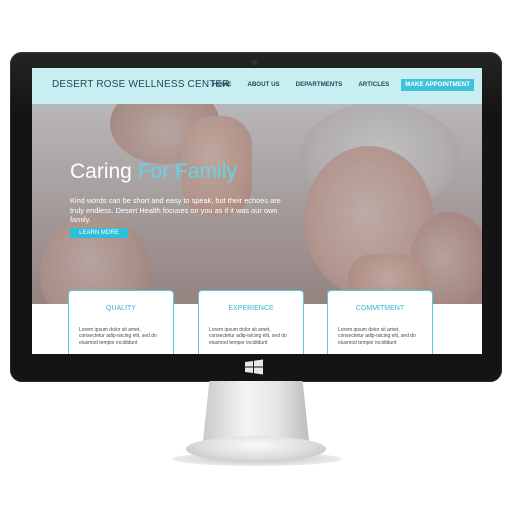 The width and height of the screenshot is (512, 512). What do you see at coordinates (104, 171) in the screenshot?
I see `hero-title-main: Caring` at bounding box center [104, 171].